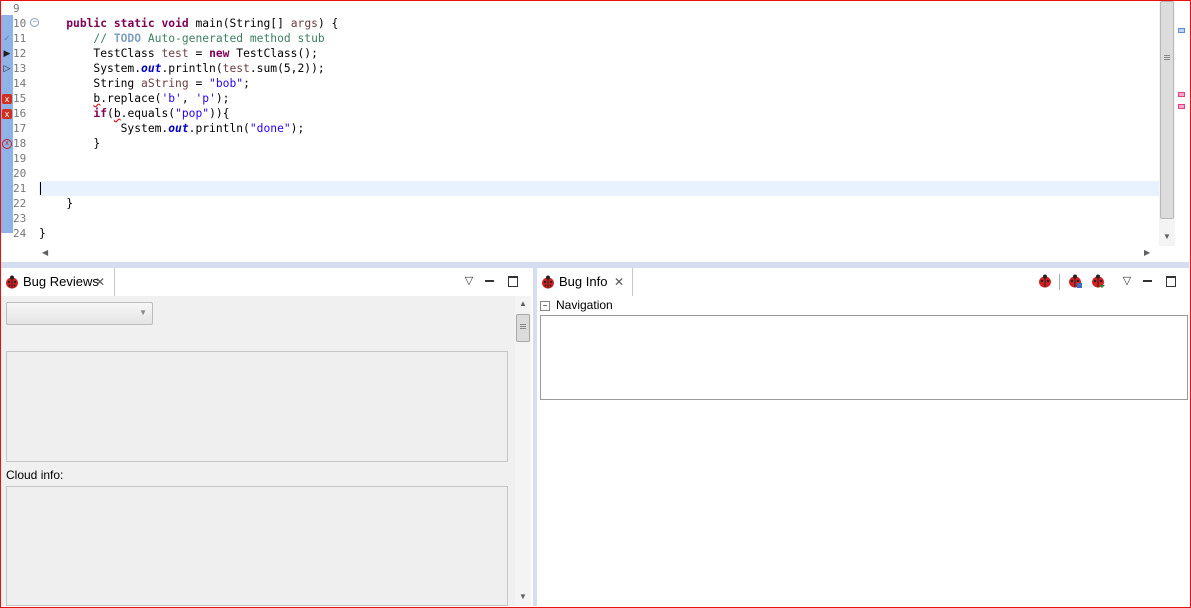 This screenshot has height=608, width=1191. I want to click on review-combo-box: ▼, so click(79, 313).